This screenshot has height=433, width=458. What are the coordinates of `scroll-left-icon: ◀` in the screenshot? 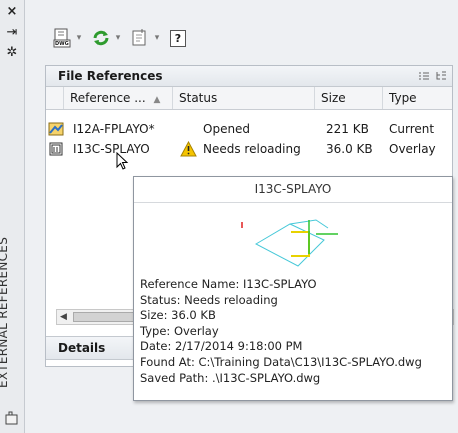 It's located at (63, 317).